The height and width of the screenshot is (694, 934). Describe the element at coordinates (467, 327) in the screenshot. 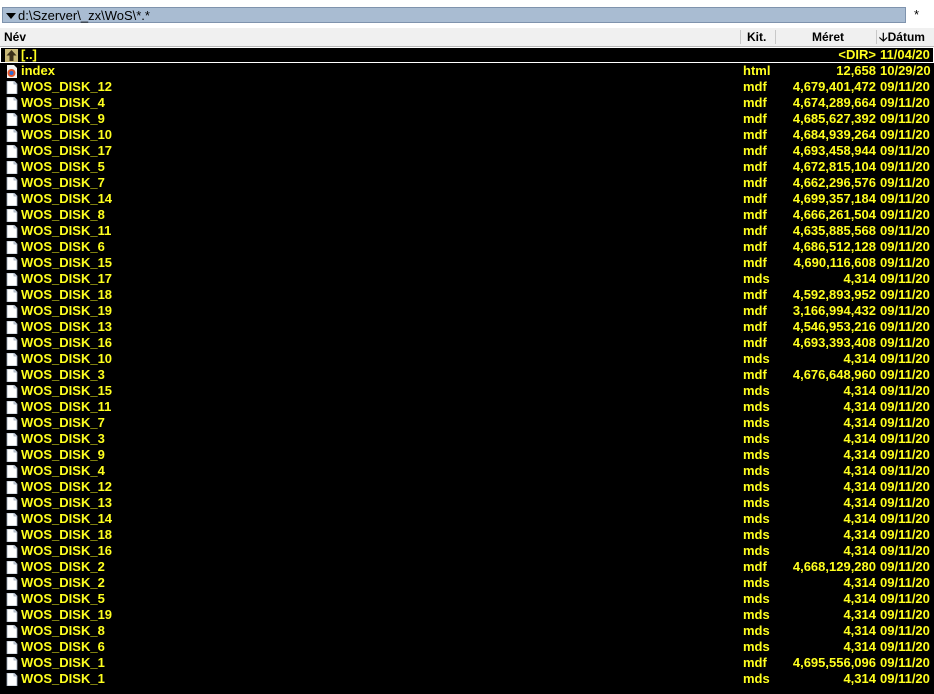

I see `file-row: WOS_DISK_13 mdf 4,546,953,216 09/11/20` at that location.